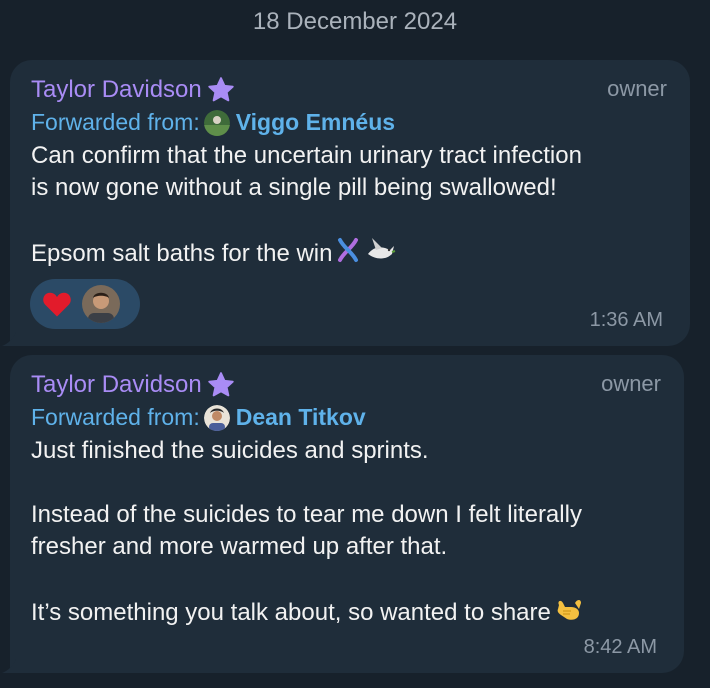  I want to click on dna-emoji-icon, so click(348, 254).